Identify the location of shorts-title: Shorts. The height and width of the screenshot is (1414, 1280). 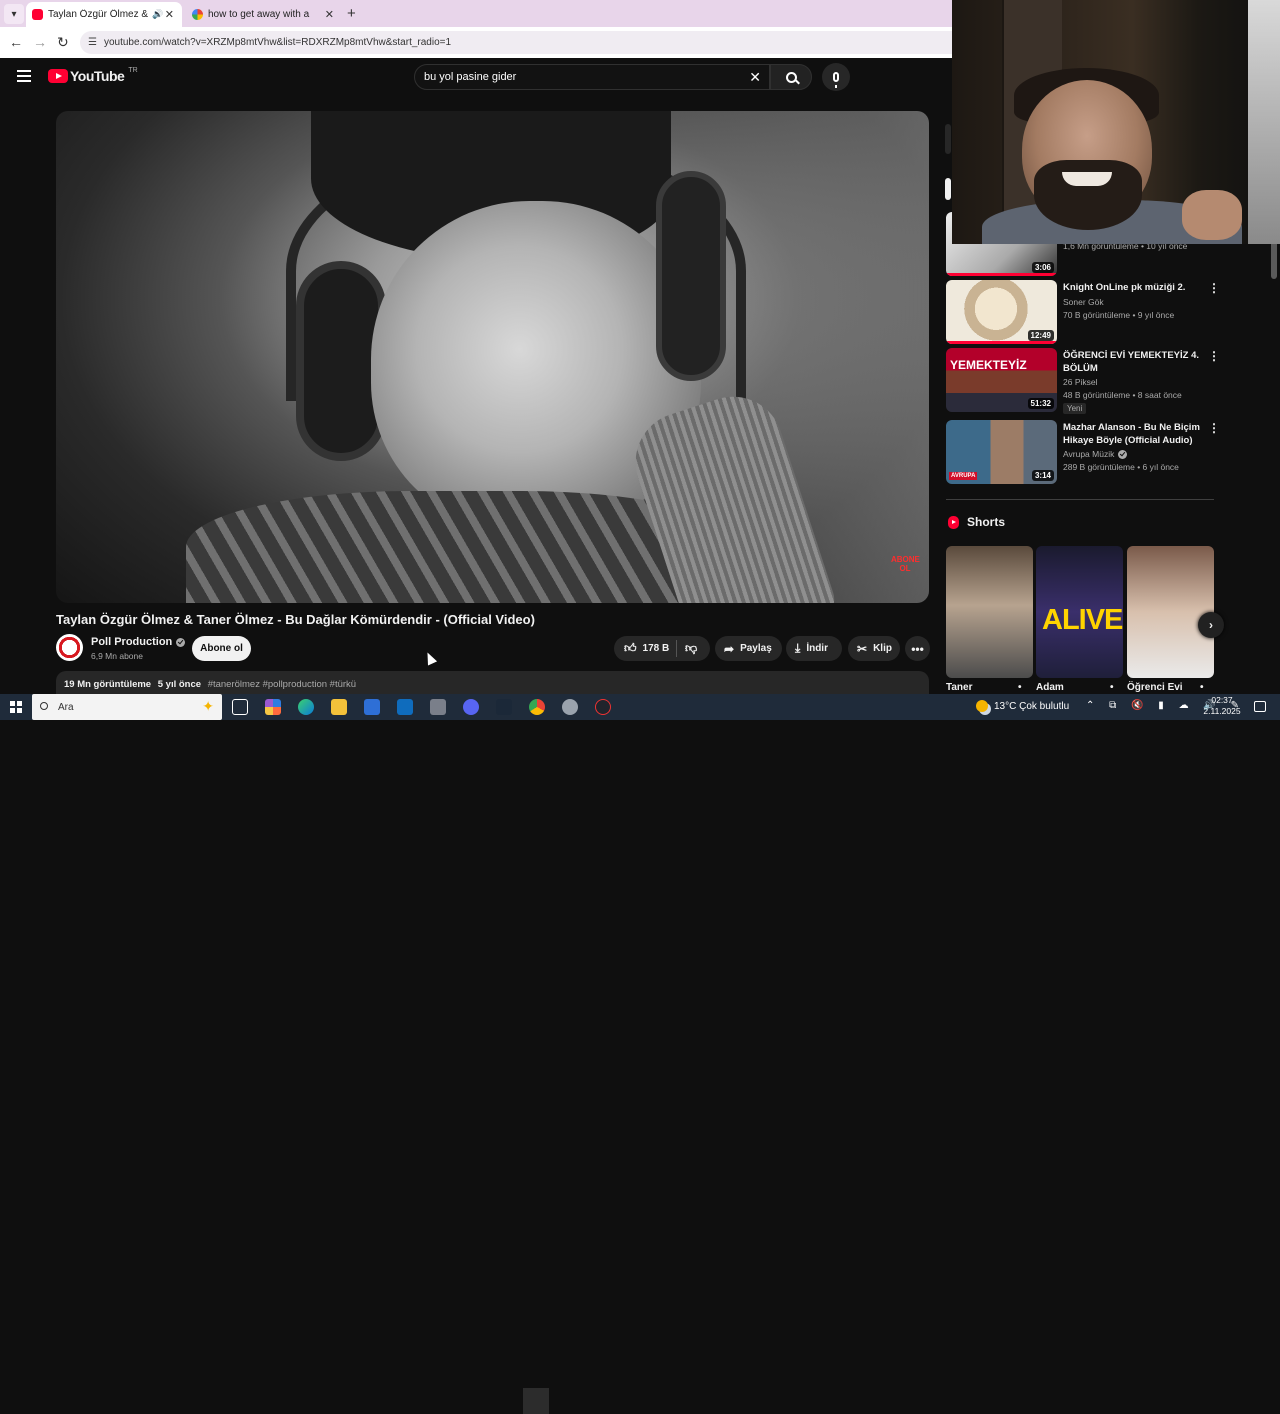
(986, 522).